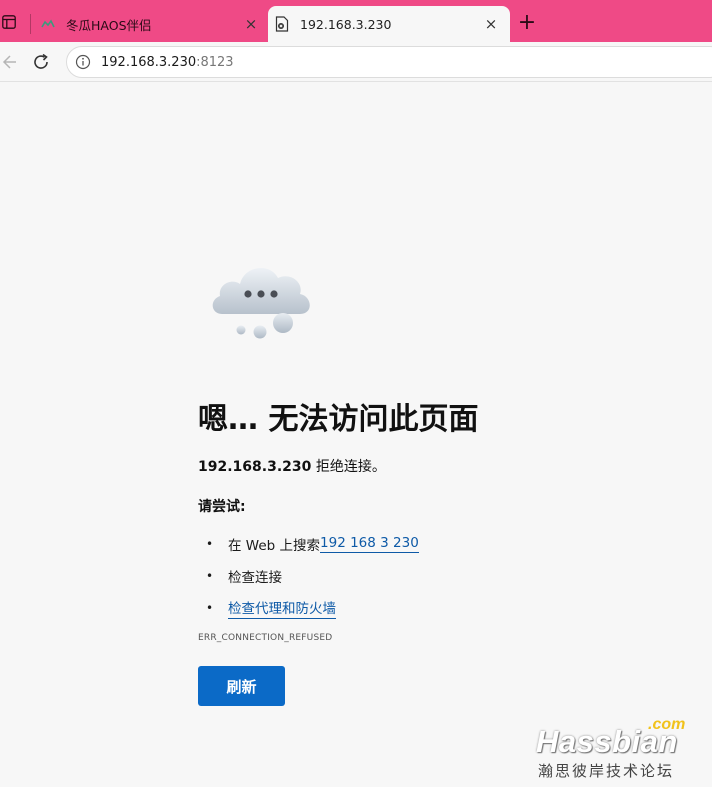 The image size is (712, 787). I want to click on page-error-favicon-icon, so click(282, 24).